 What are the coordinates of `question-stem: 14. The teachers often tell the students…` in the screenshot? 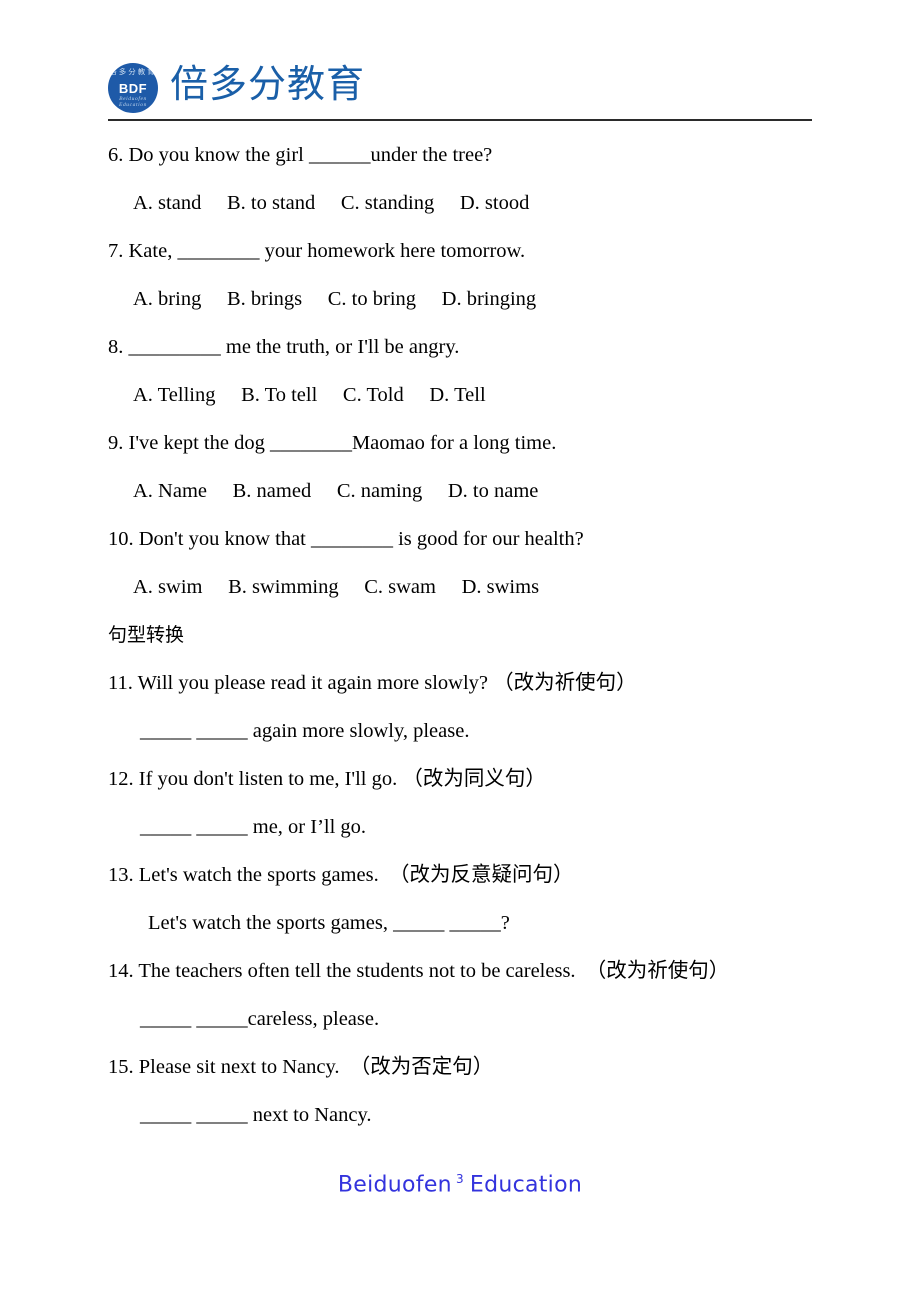 It's located at (419, 971).